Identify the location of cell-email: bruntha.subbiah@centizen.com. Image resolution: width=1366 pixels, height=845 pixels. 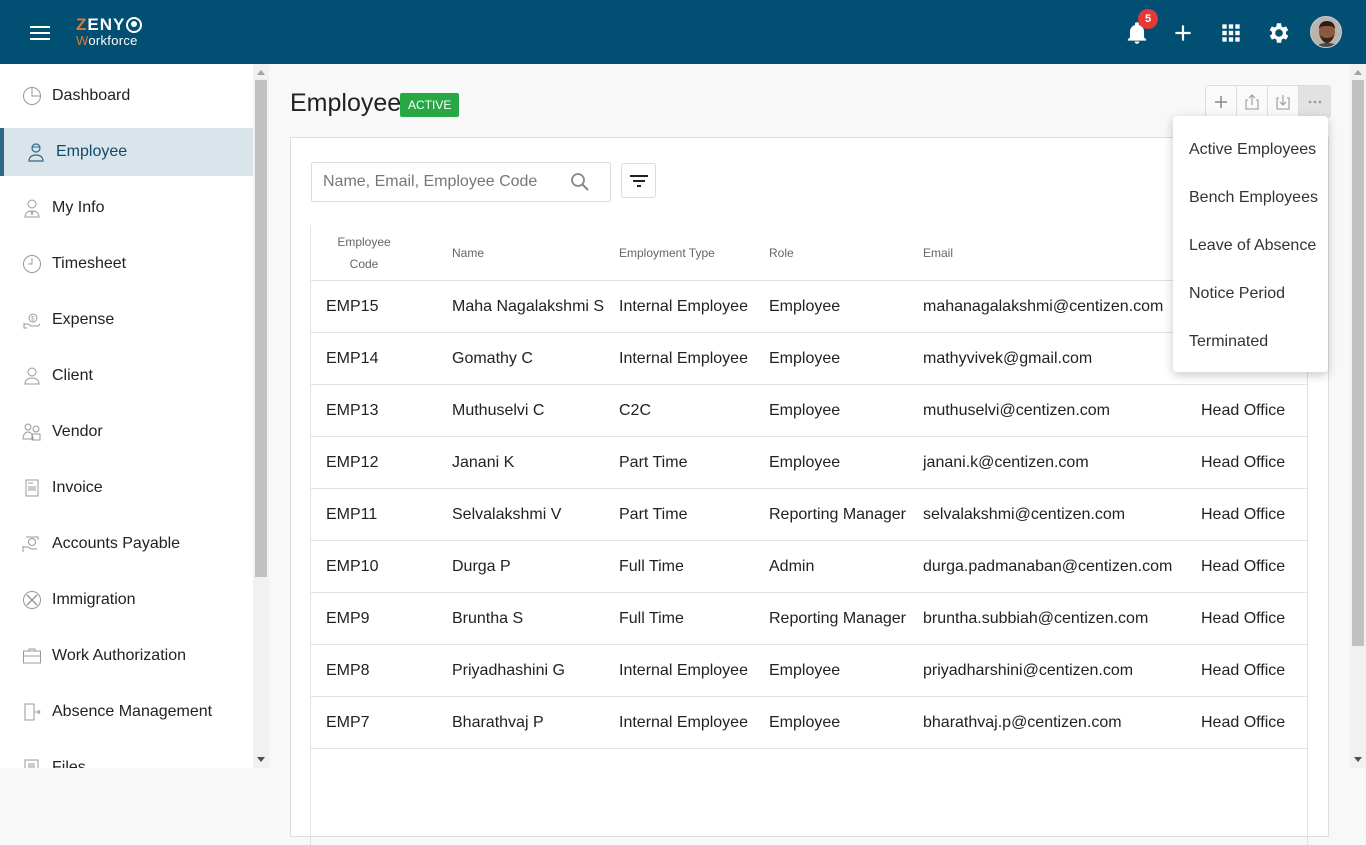
(1062, 619).